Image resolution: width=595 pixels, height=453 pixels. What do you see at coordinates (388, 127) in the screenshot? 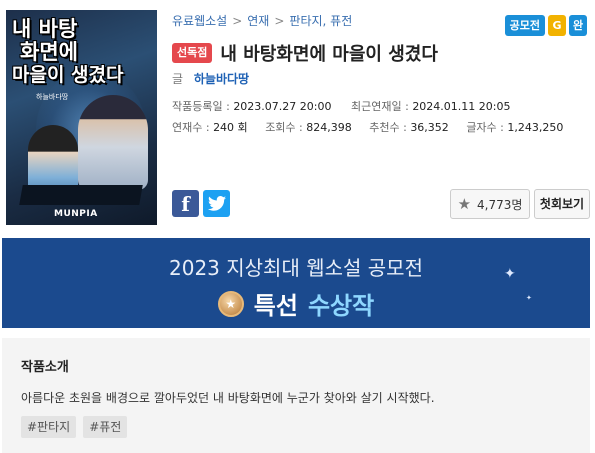
I see `recs-label: 추천수 :` at bounding box center [388, 127].